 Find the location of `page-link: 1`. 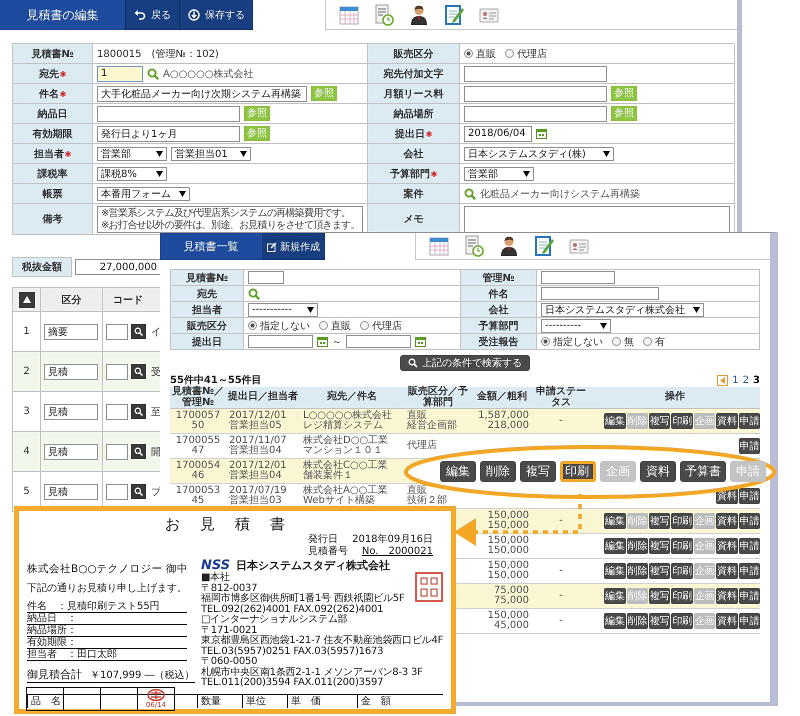

page-link: 1 is located at coordinates (735, 380).